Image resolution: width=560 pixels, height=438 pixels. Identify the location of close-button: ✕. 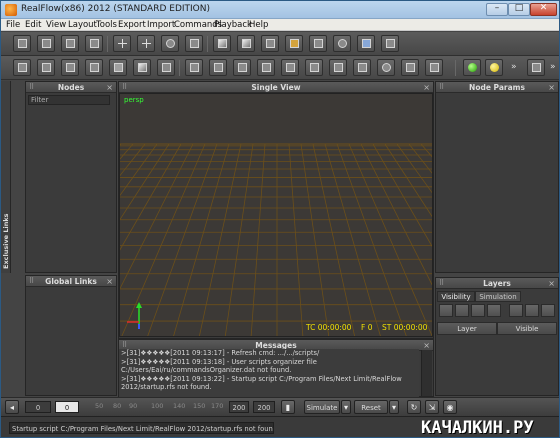
(543, 9).